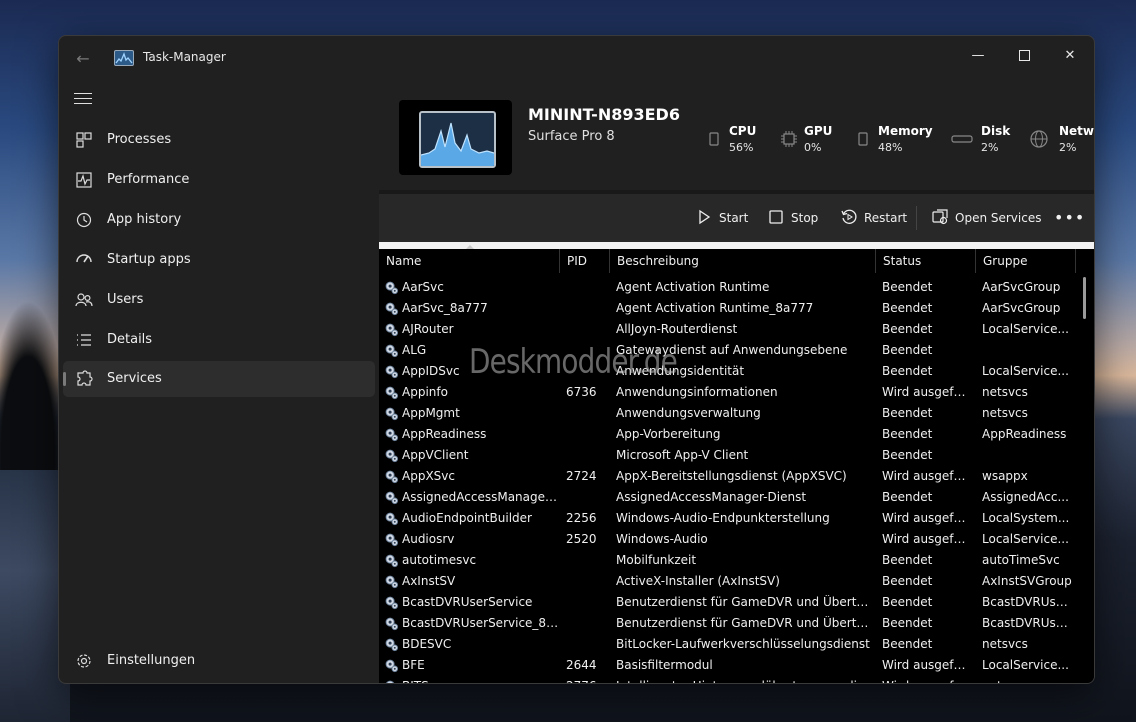 This screenshot has height=722, width=1136. Describe the element at coordinates (151, 660) in the screenshot. I see `settings-label: Einstellungen` at that location.